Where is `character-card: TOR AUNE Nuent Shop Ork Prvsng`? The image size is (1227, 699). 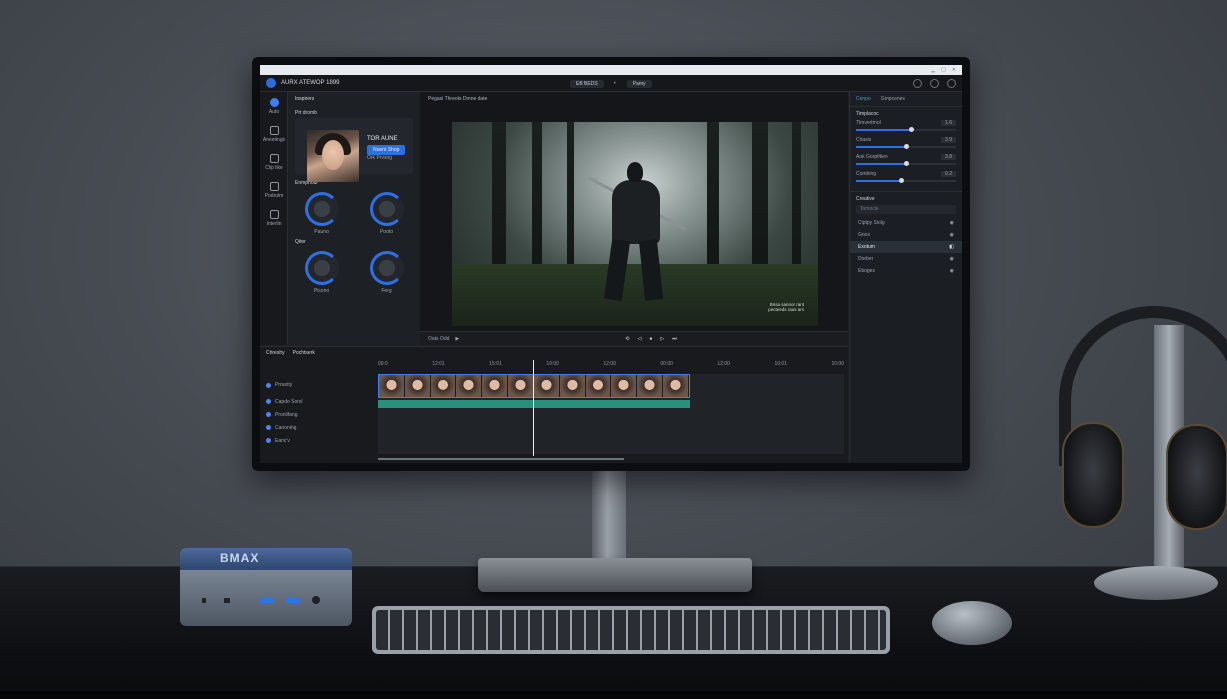 character-card: TOR AUNE Nuent Shop Ork Prvsng is located at coordinates (354, 150).